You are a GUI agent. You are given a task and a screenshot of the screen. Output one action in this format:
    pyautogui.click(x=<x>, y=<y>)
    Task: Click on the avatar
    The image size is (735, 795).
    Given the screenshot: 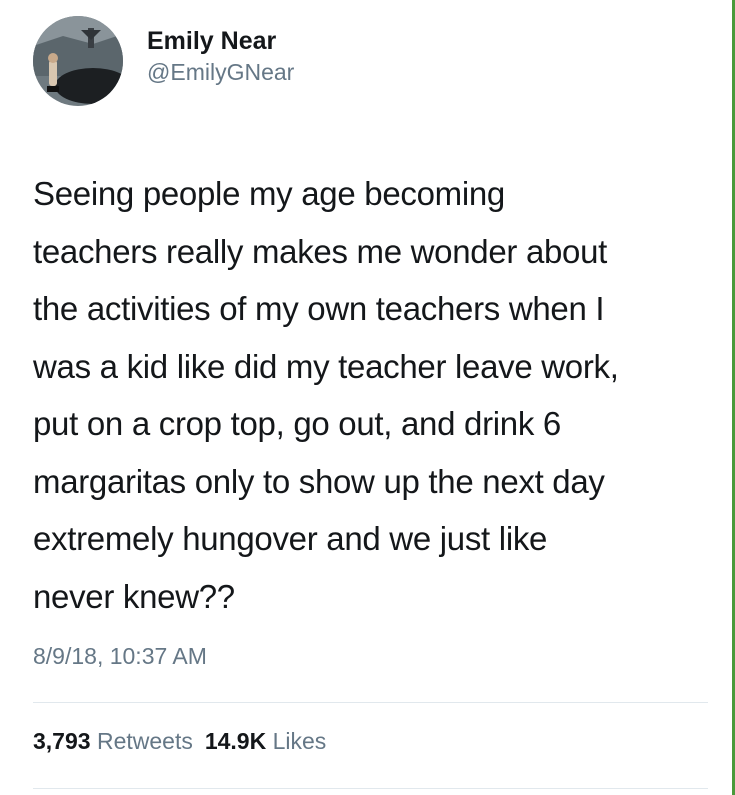 What is the action you would take?
    pyautogui.click(x=78, y=61)
    